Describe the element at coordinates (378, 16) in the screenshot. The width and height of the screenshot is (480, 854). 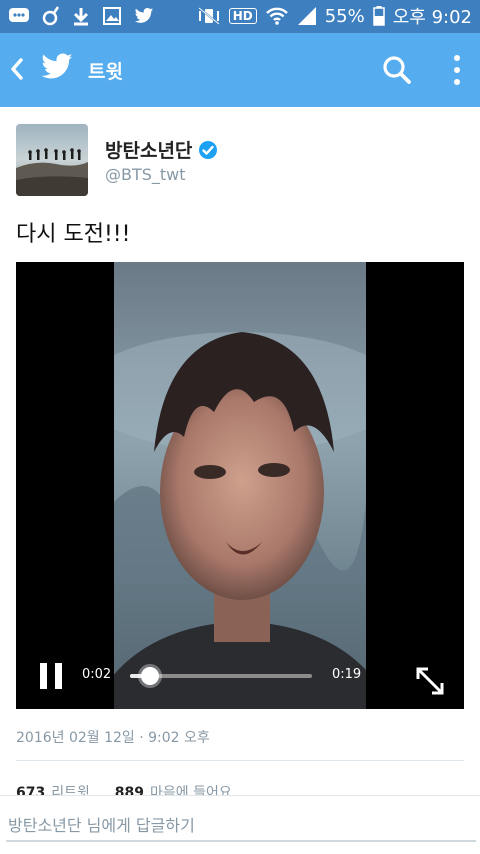
I see `battery-icon` at that location.